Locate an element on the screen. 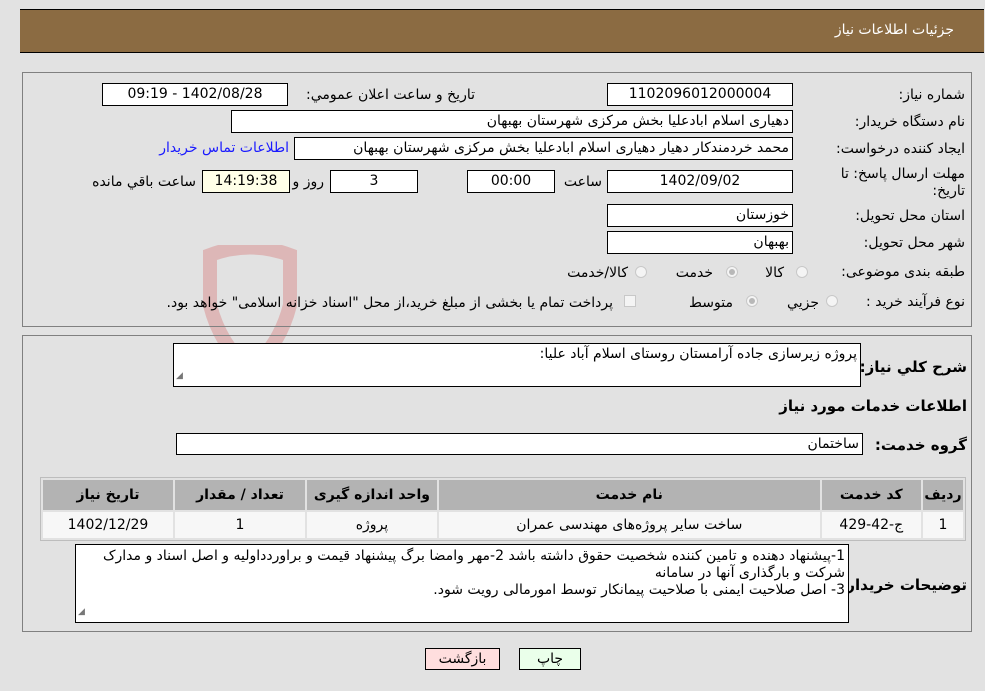 This screenshot has width=985, height=691. remaining-time-field: 14:19:38 is located at coordinates (246, 181).